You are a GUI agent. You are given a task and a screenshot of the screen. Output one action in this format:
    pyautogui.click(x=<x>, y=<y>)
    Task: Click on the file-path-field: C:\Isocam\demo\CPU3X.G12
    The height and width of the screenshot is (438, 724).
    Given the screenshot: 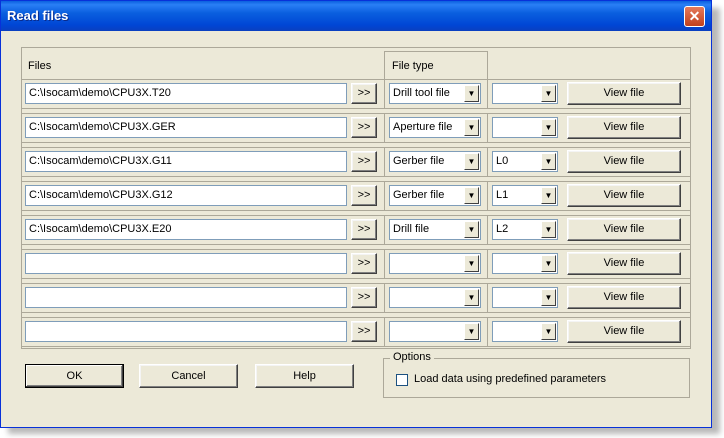 What is the action you would take?
    pyautogui.click(x=186, y=195)
    